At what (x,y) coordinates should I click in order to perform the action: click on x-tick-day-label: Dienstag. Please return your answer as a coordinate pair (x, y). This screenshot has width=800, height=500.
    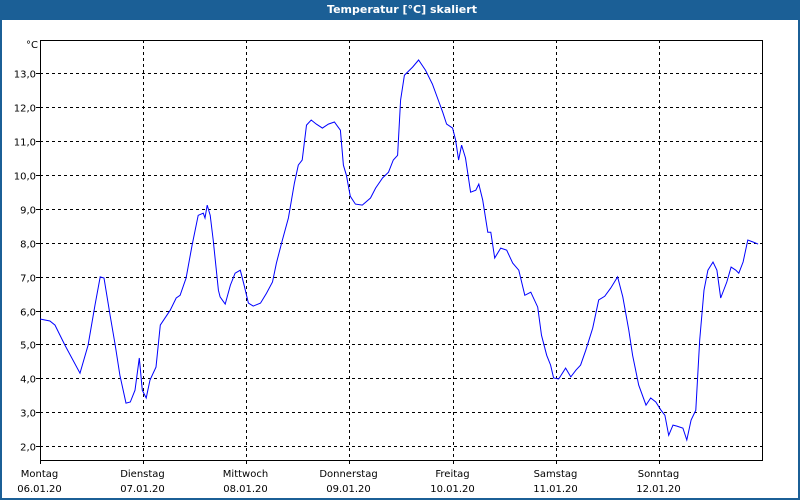
    Looking at the image, I should click on (142, 474).